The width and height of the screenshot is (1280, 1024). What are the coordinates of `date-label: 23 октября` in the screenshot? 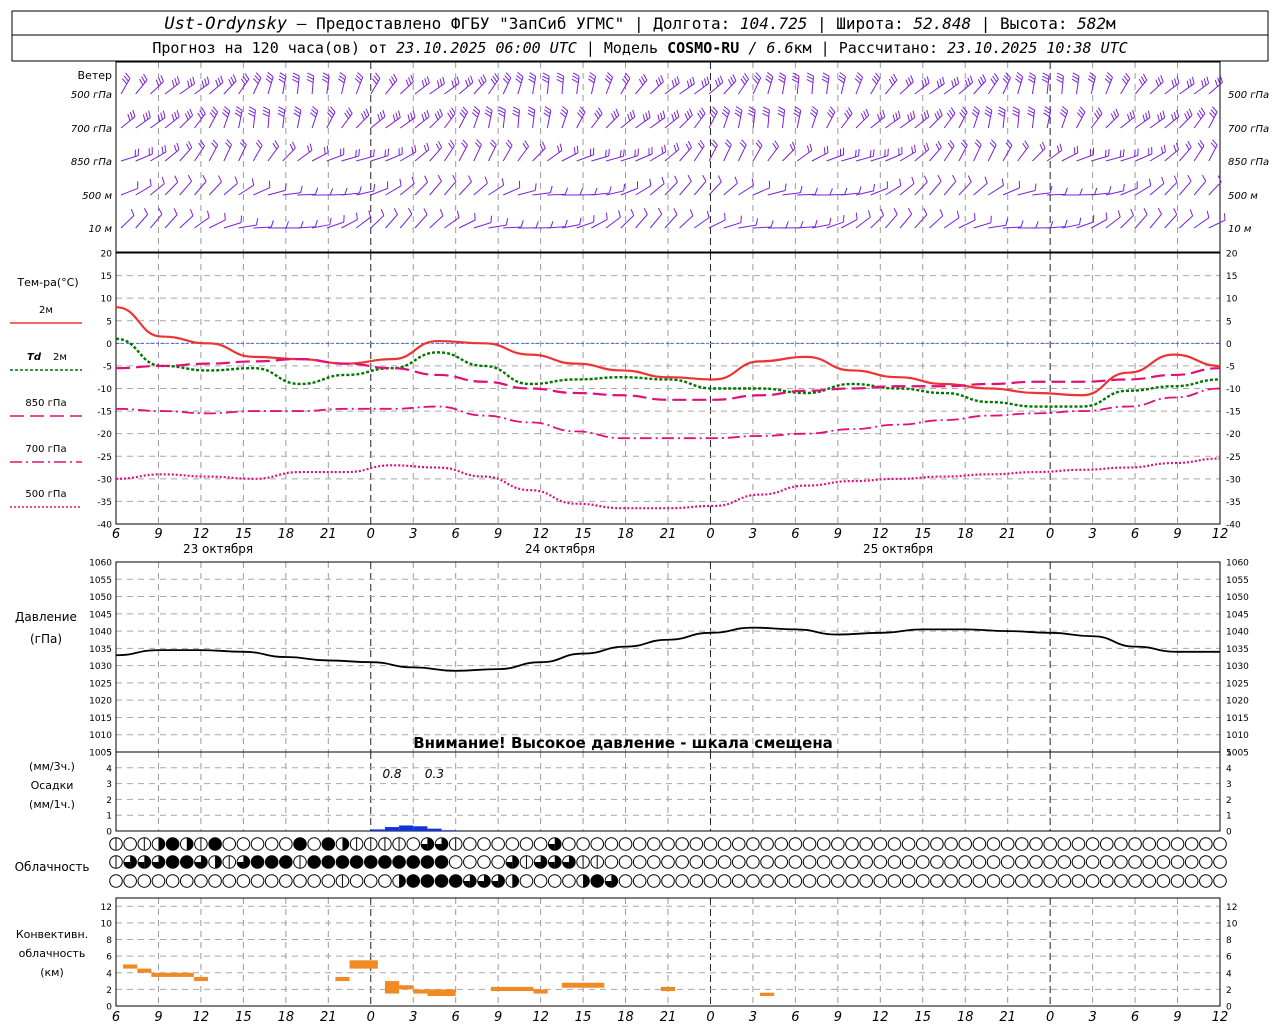 It's located at (218, 549).